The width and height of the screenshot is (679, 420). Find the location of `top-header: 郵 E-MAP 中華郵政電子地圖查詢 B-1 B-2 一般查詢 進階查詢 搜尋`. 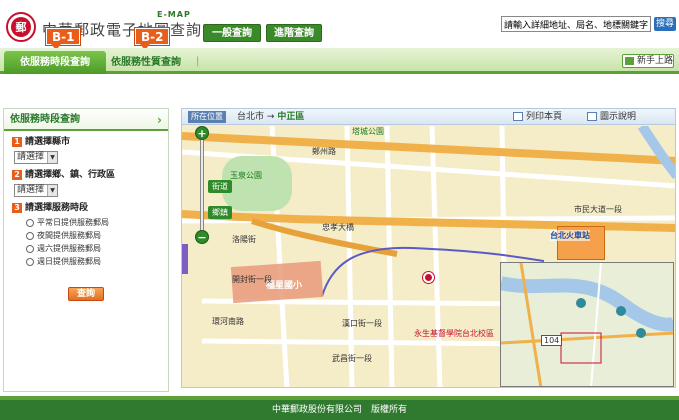

top-header: 郵 E-MAP 中華郵政電子地圖查詢 B-1 B-2 一般查詢 進階查詢 搜尋 is located at coordinates (339, 25).